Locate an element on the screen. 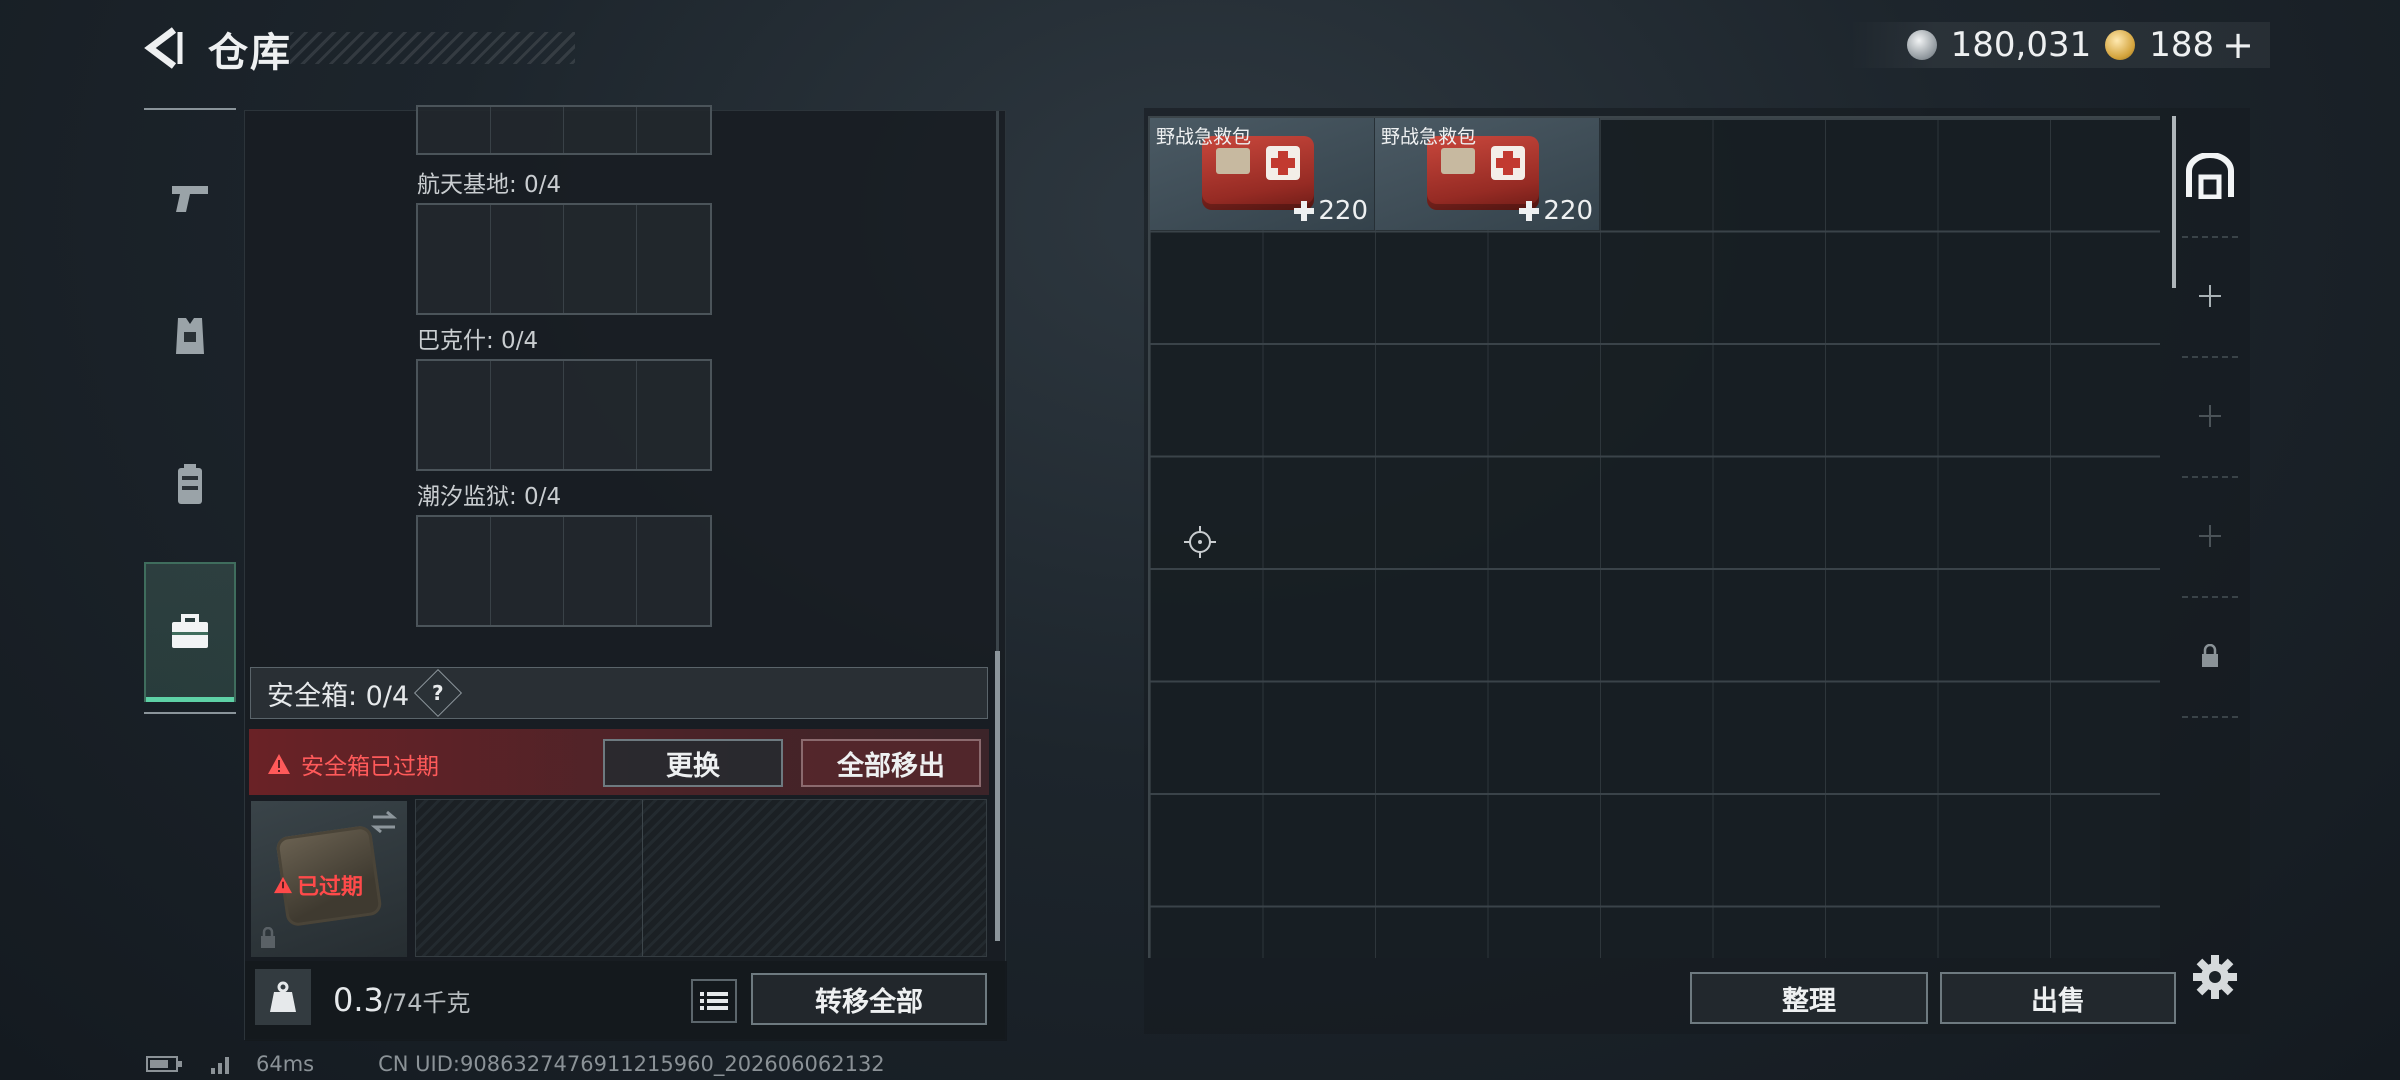 This screenshot has height=1080, width=2400. safe-box-item-slot: 已过期 is located at coordinates (329, 879).